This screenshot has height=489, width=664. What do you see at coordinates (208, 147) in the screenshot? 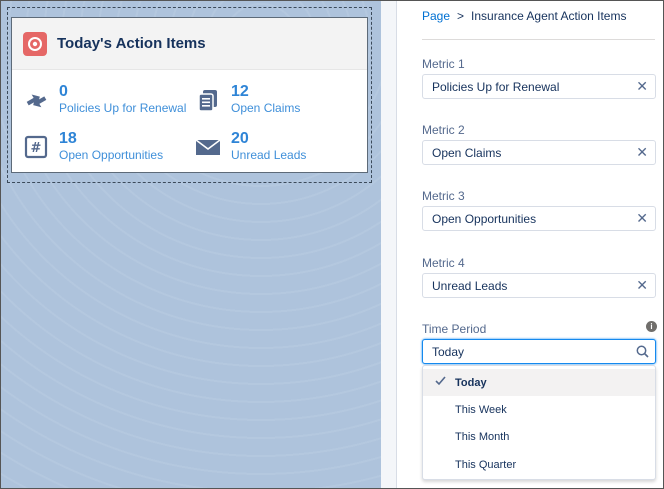
I see `email-icon` at bounding box center [208, 147].